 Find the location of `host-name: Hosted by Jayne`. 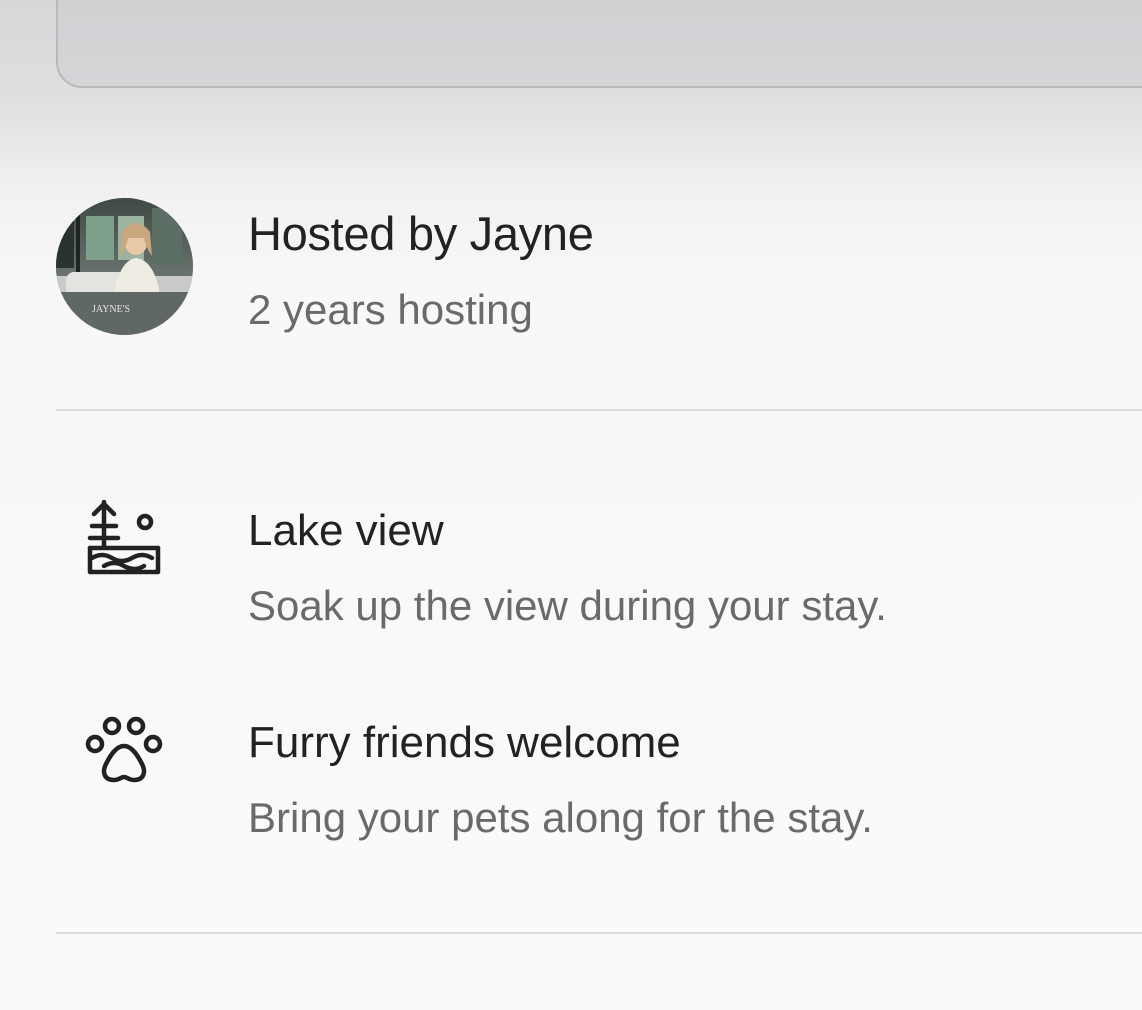

host-name: Hosted by Jayne is located at coordinates (421, 233).